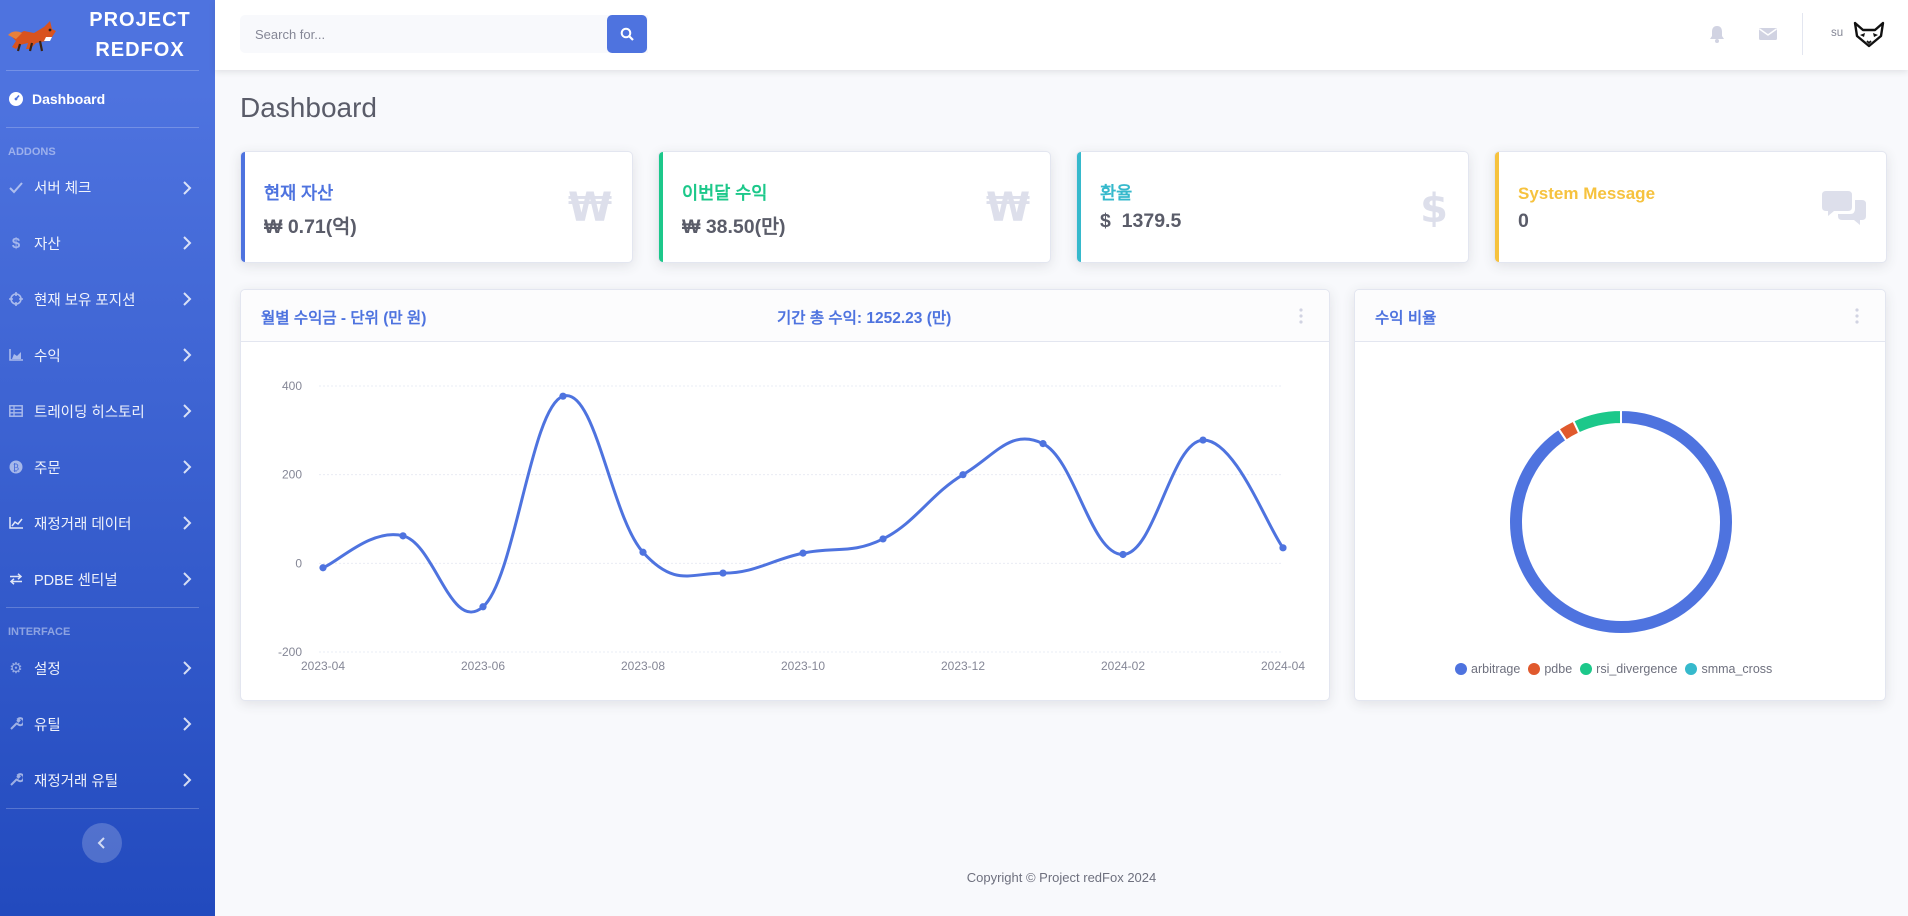 Image resolution: width=1908 pixels, height=916 pixels. I want to click on won-icon: ₩, so click(1008, 207).